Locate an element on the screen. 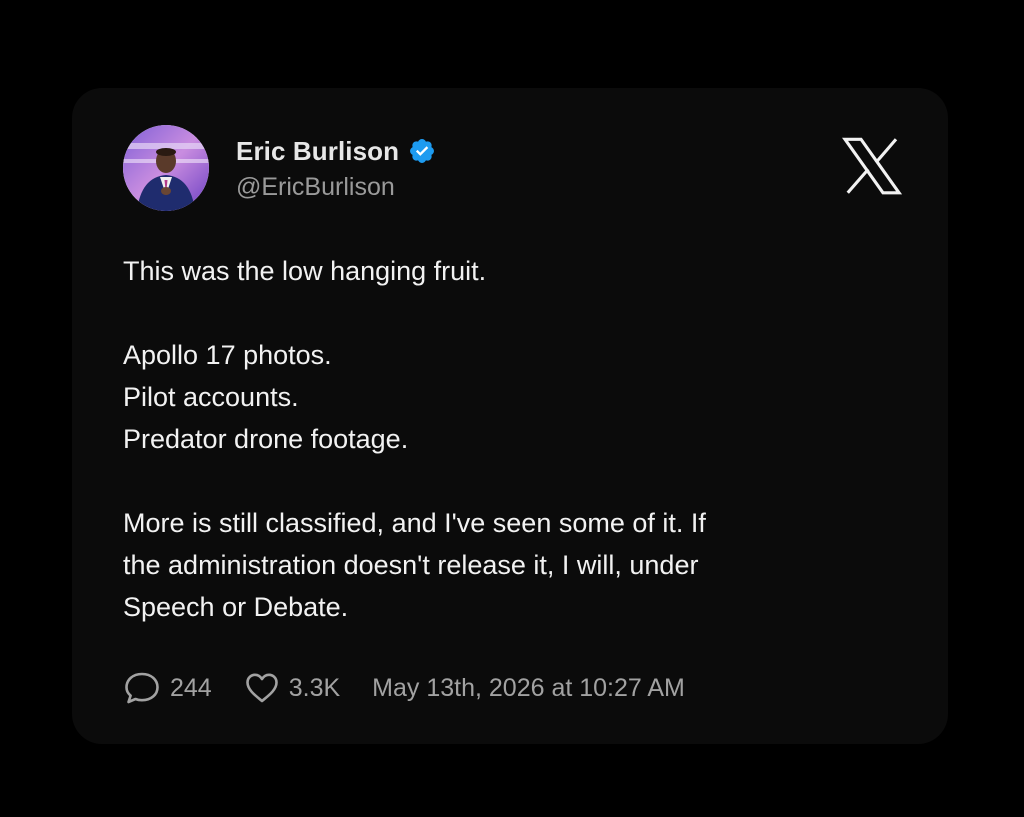  post-footer: 244 3.3K May 13th, 2026 at 10:27 AM is located at coordinates (404, 688).